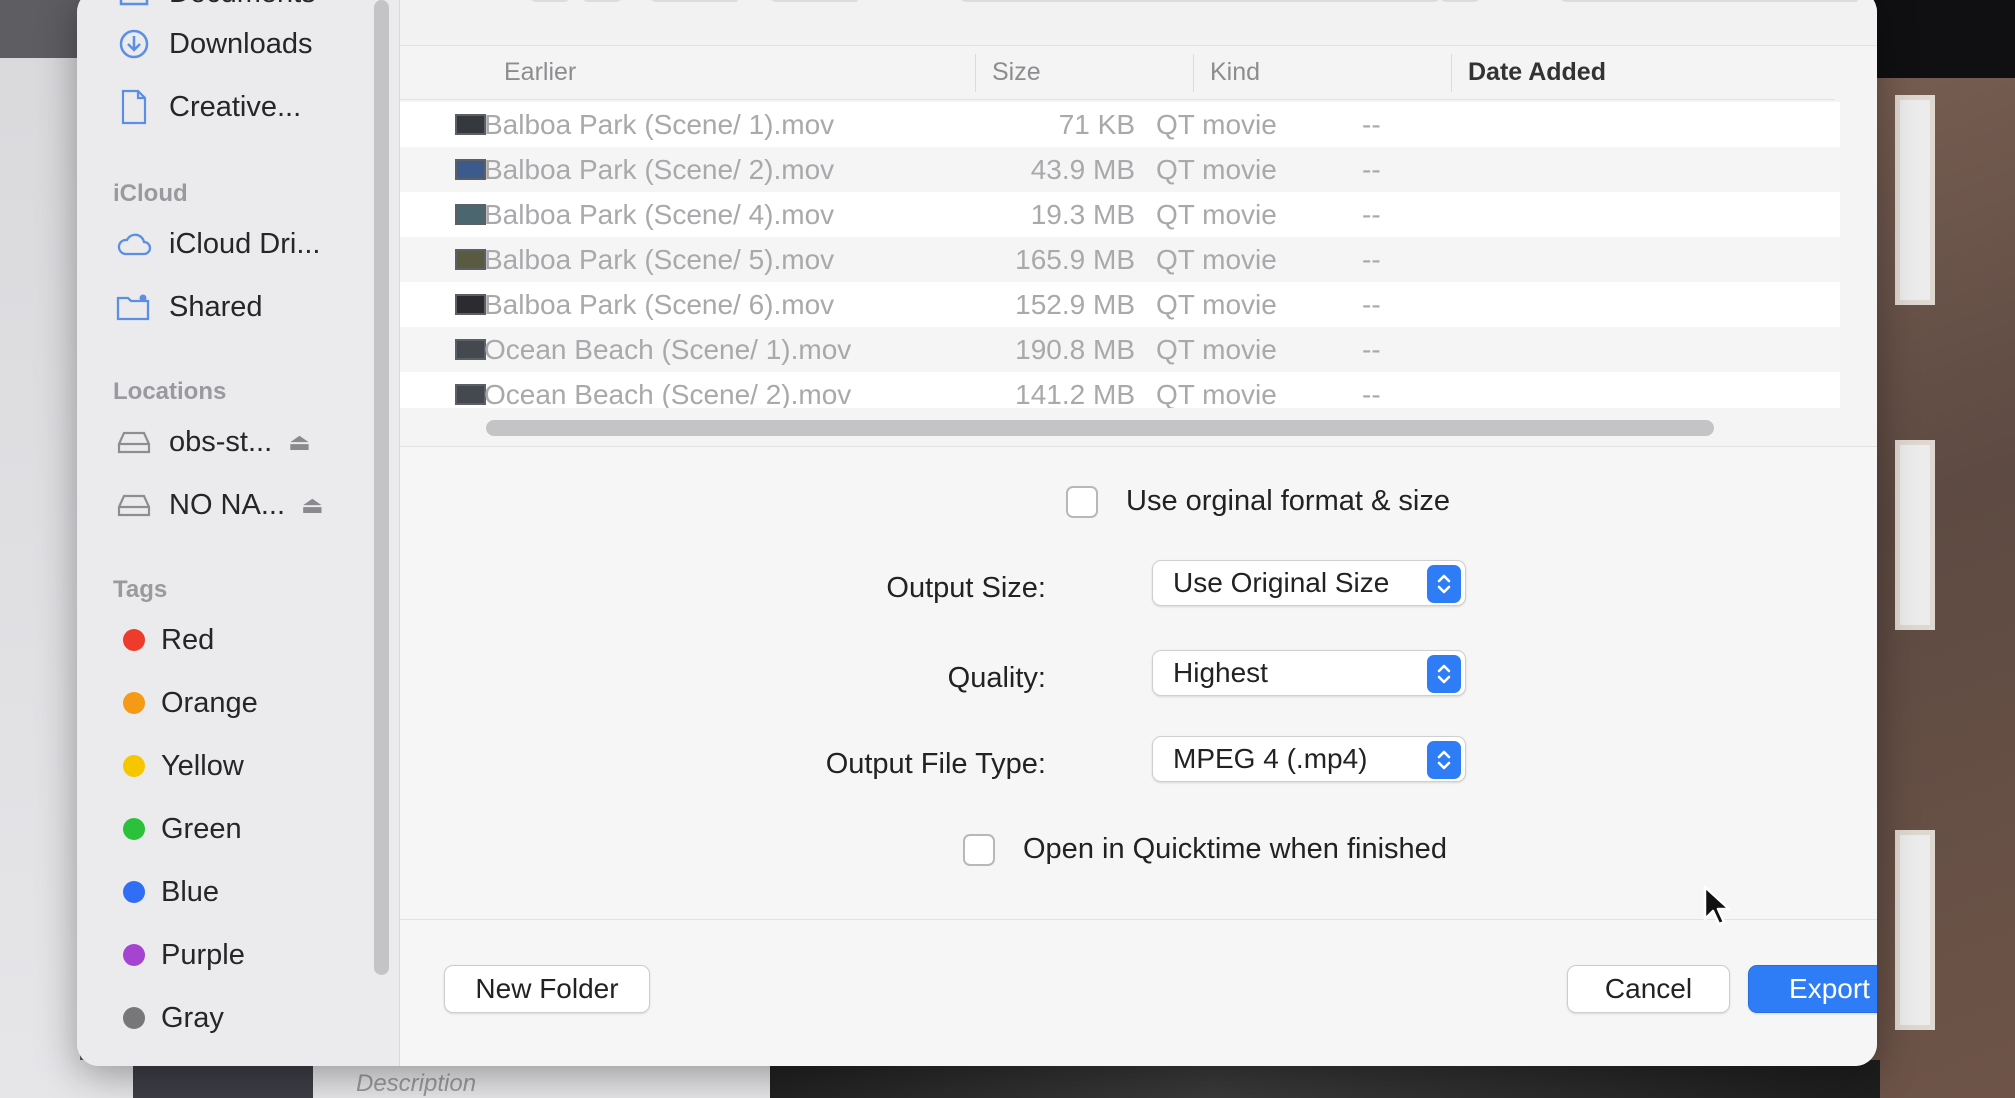 The width and height of the screenshot is (2015, 1098). What do you see at coordinates (1138, 993) in the screenshot?
I see `sheet-footer: New Folder Cancel Export` at bounding box center [1138, 993].